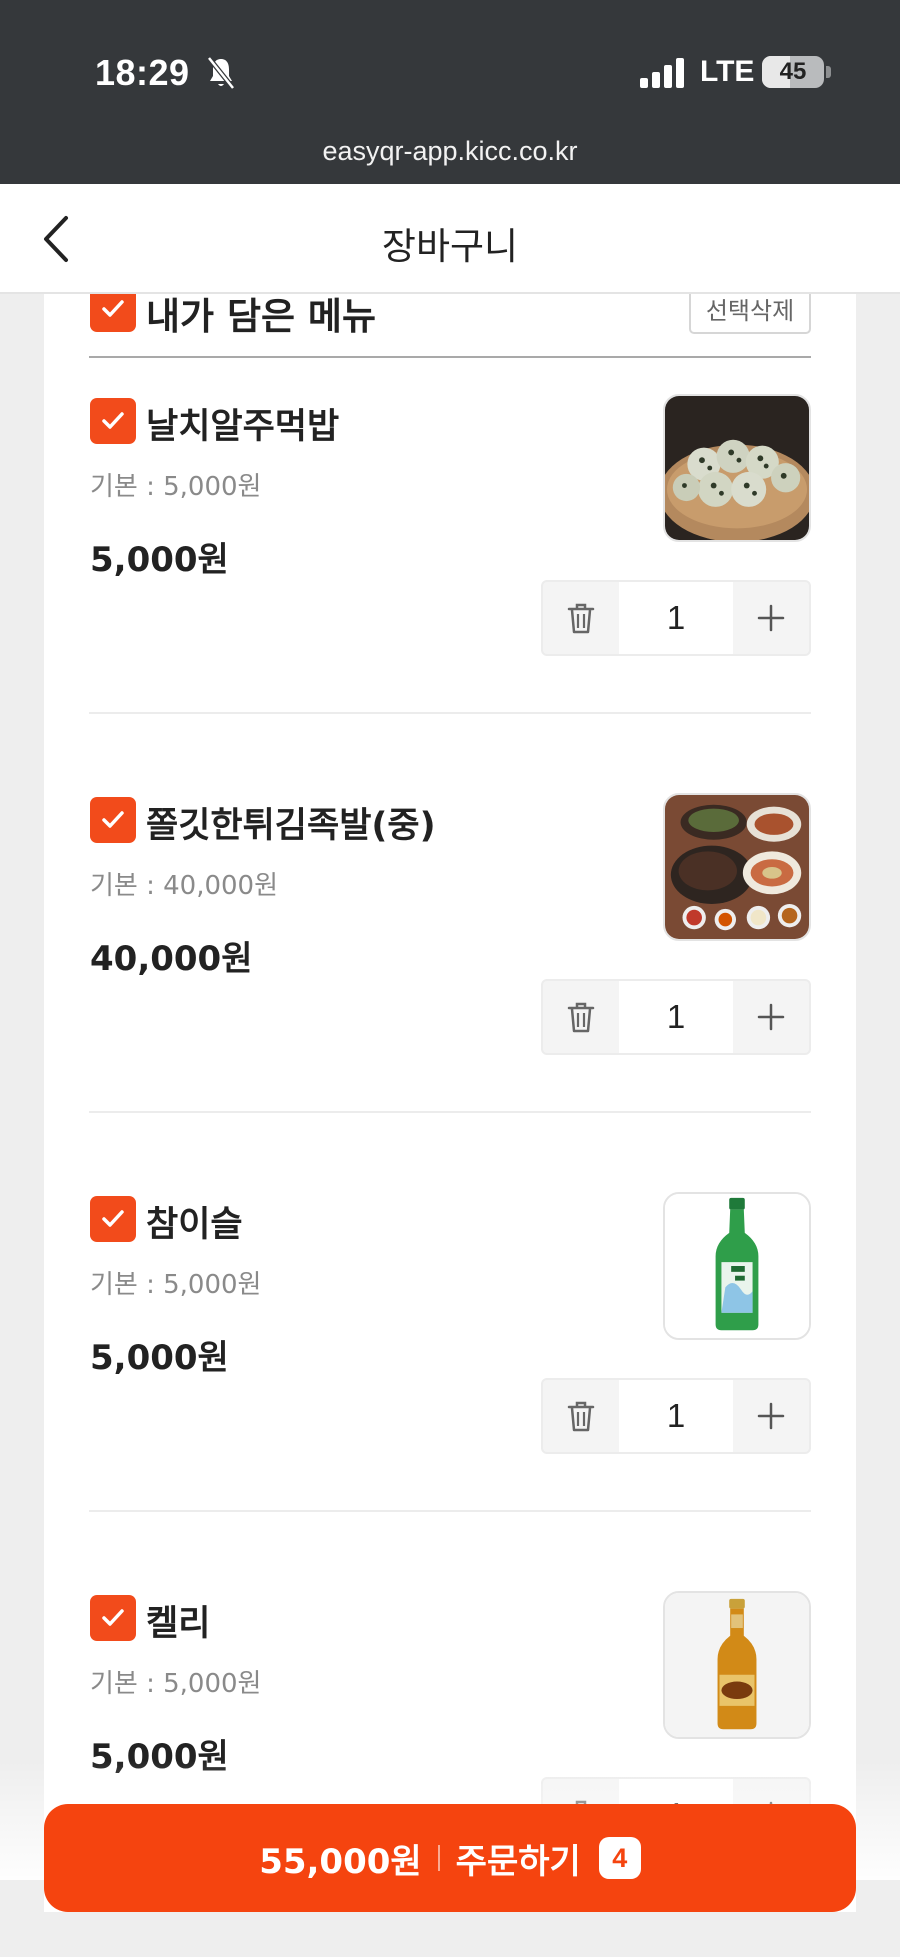 This screenshot has width=900, height=1957. Describe the element at coordinates (727, 71) in the screenshot. I see `network-type: LTE` at that location.